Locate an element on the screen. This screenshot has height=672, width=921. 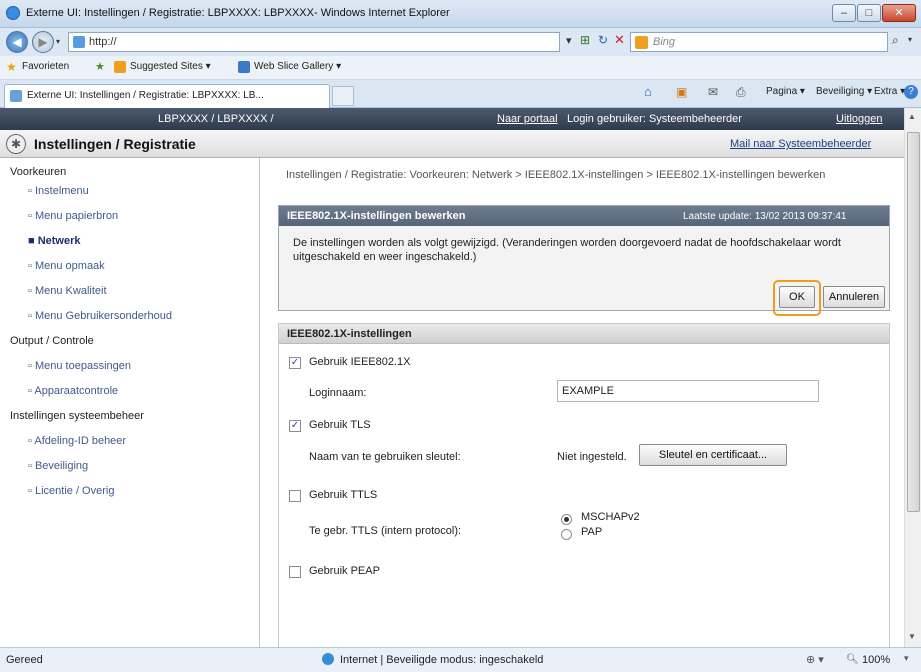
use-peap-label: Gebruik PEAP is located at coordinates (344, 571).